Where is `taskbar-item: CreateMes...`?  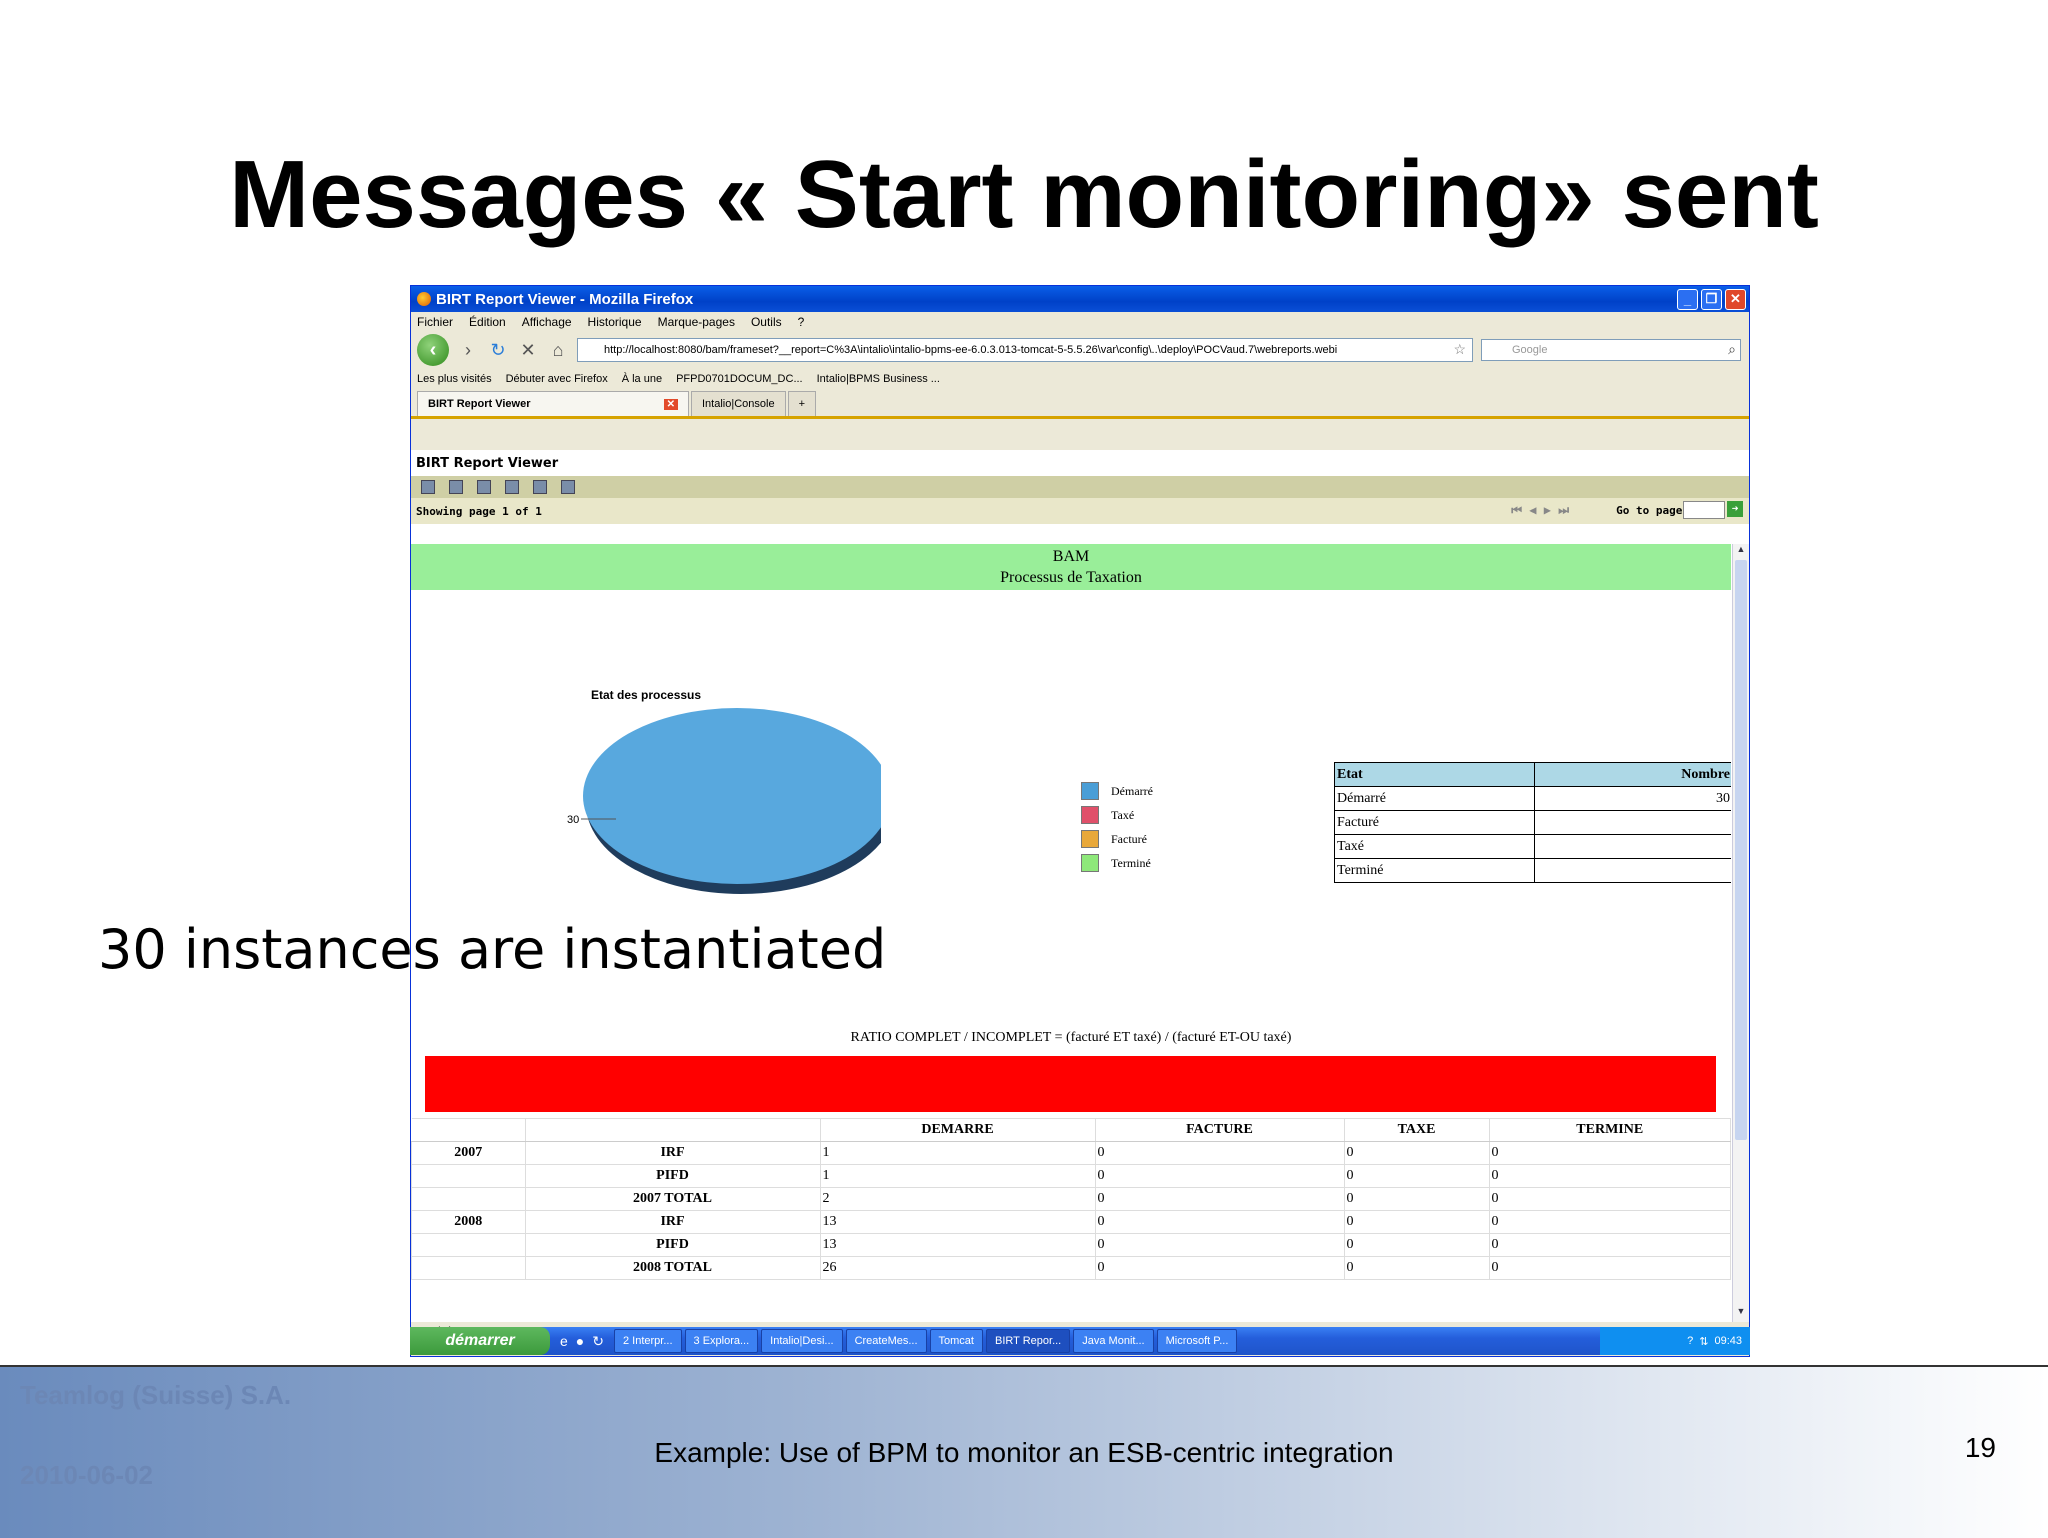
taskbar-item: CreateMes... is located at coordinates (886, 1341).